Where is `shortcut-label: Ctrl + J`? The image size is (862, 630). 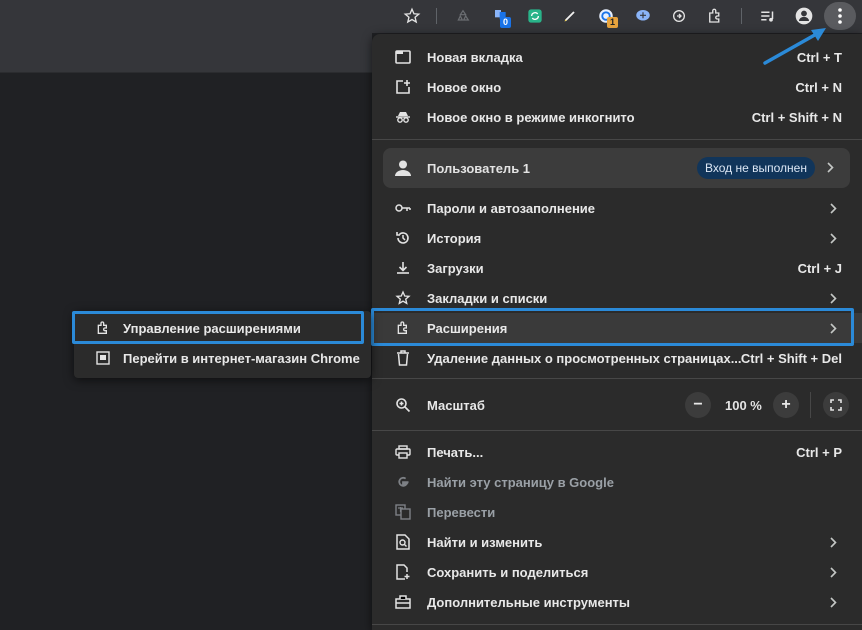 shortcut-label: Ctrl + J is located at coordinates (819, 268).